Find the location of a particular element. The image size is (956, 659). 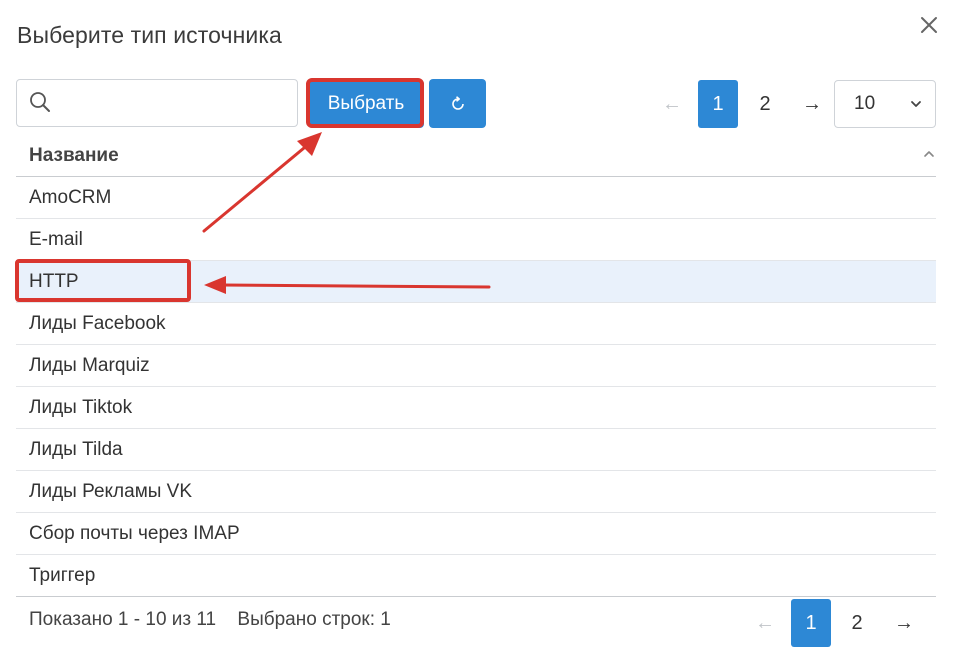

row-label: Лиды Рекламы VK is located at coordinates (111, 491).